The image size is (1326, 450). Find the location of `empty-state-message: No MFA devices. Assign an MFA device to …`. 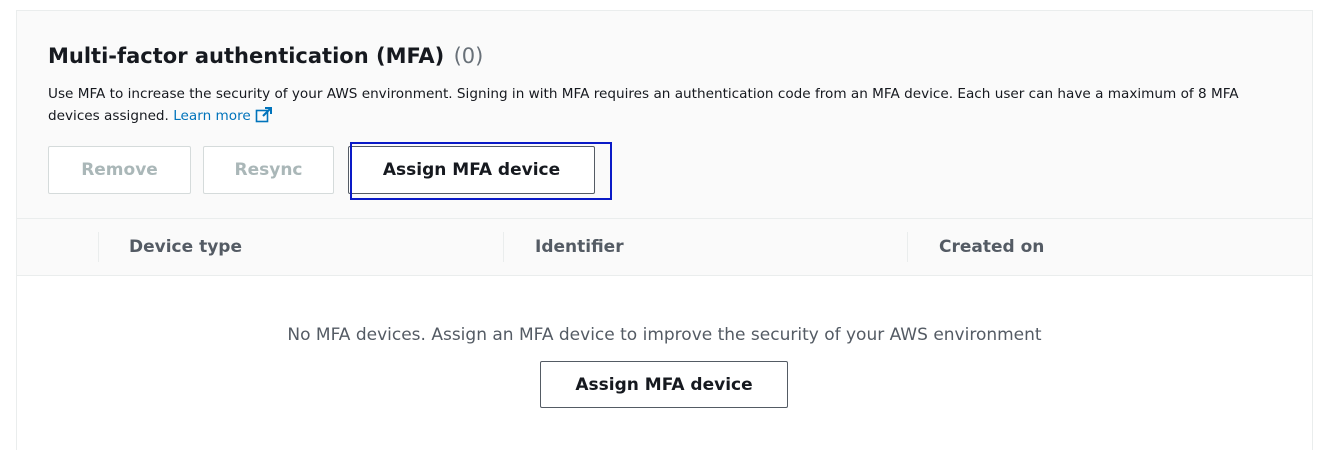

empty-state-message: No MFA devices. Assign an MFA device to … is located at coordinates (664, 335).